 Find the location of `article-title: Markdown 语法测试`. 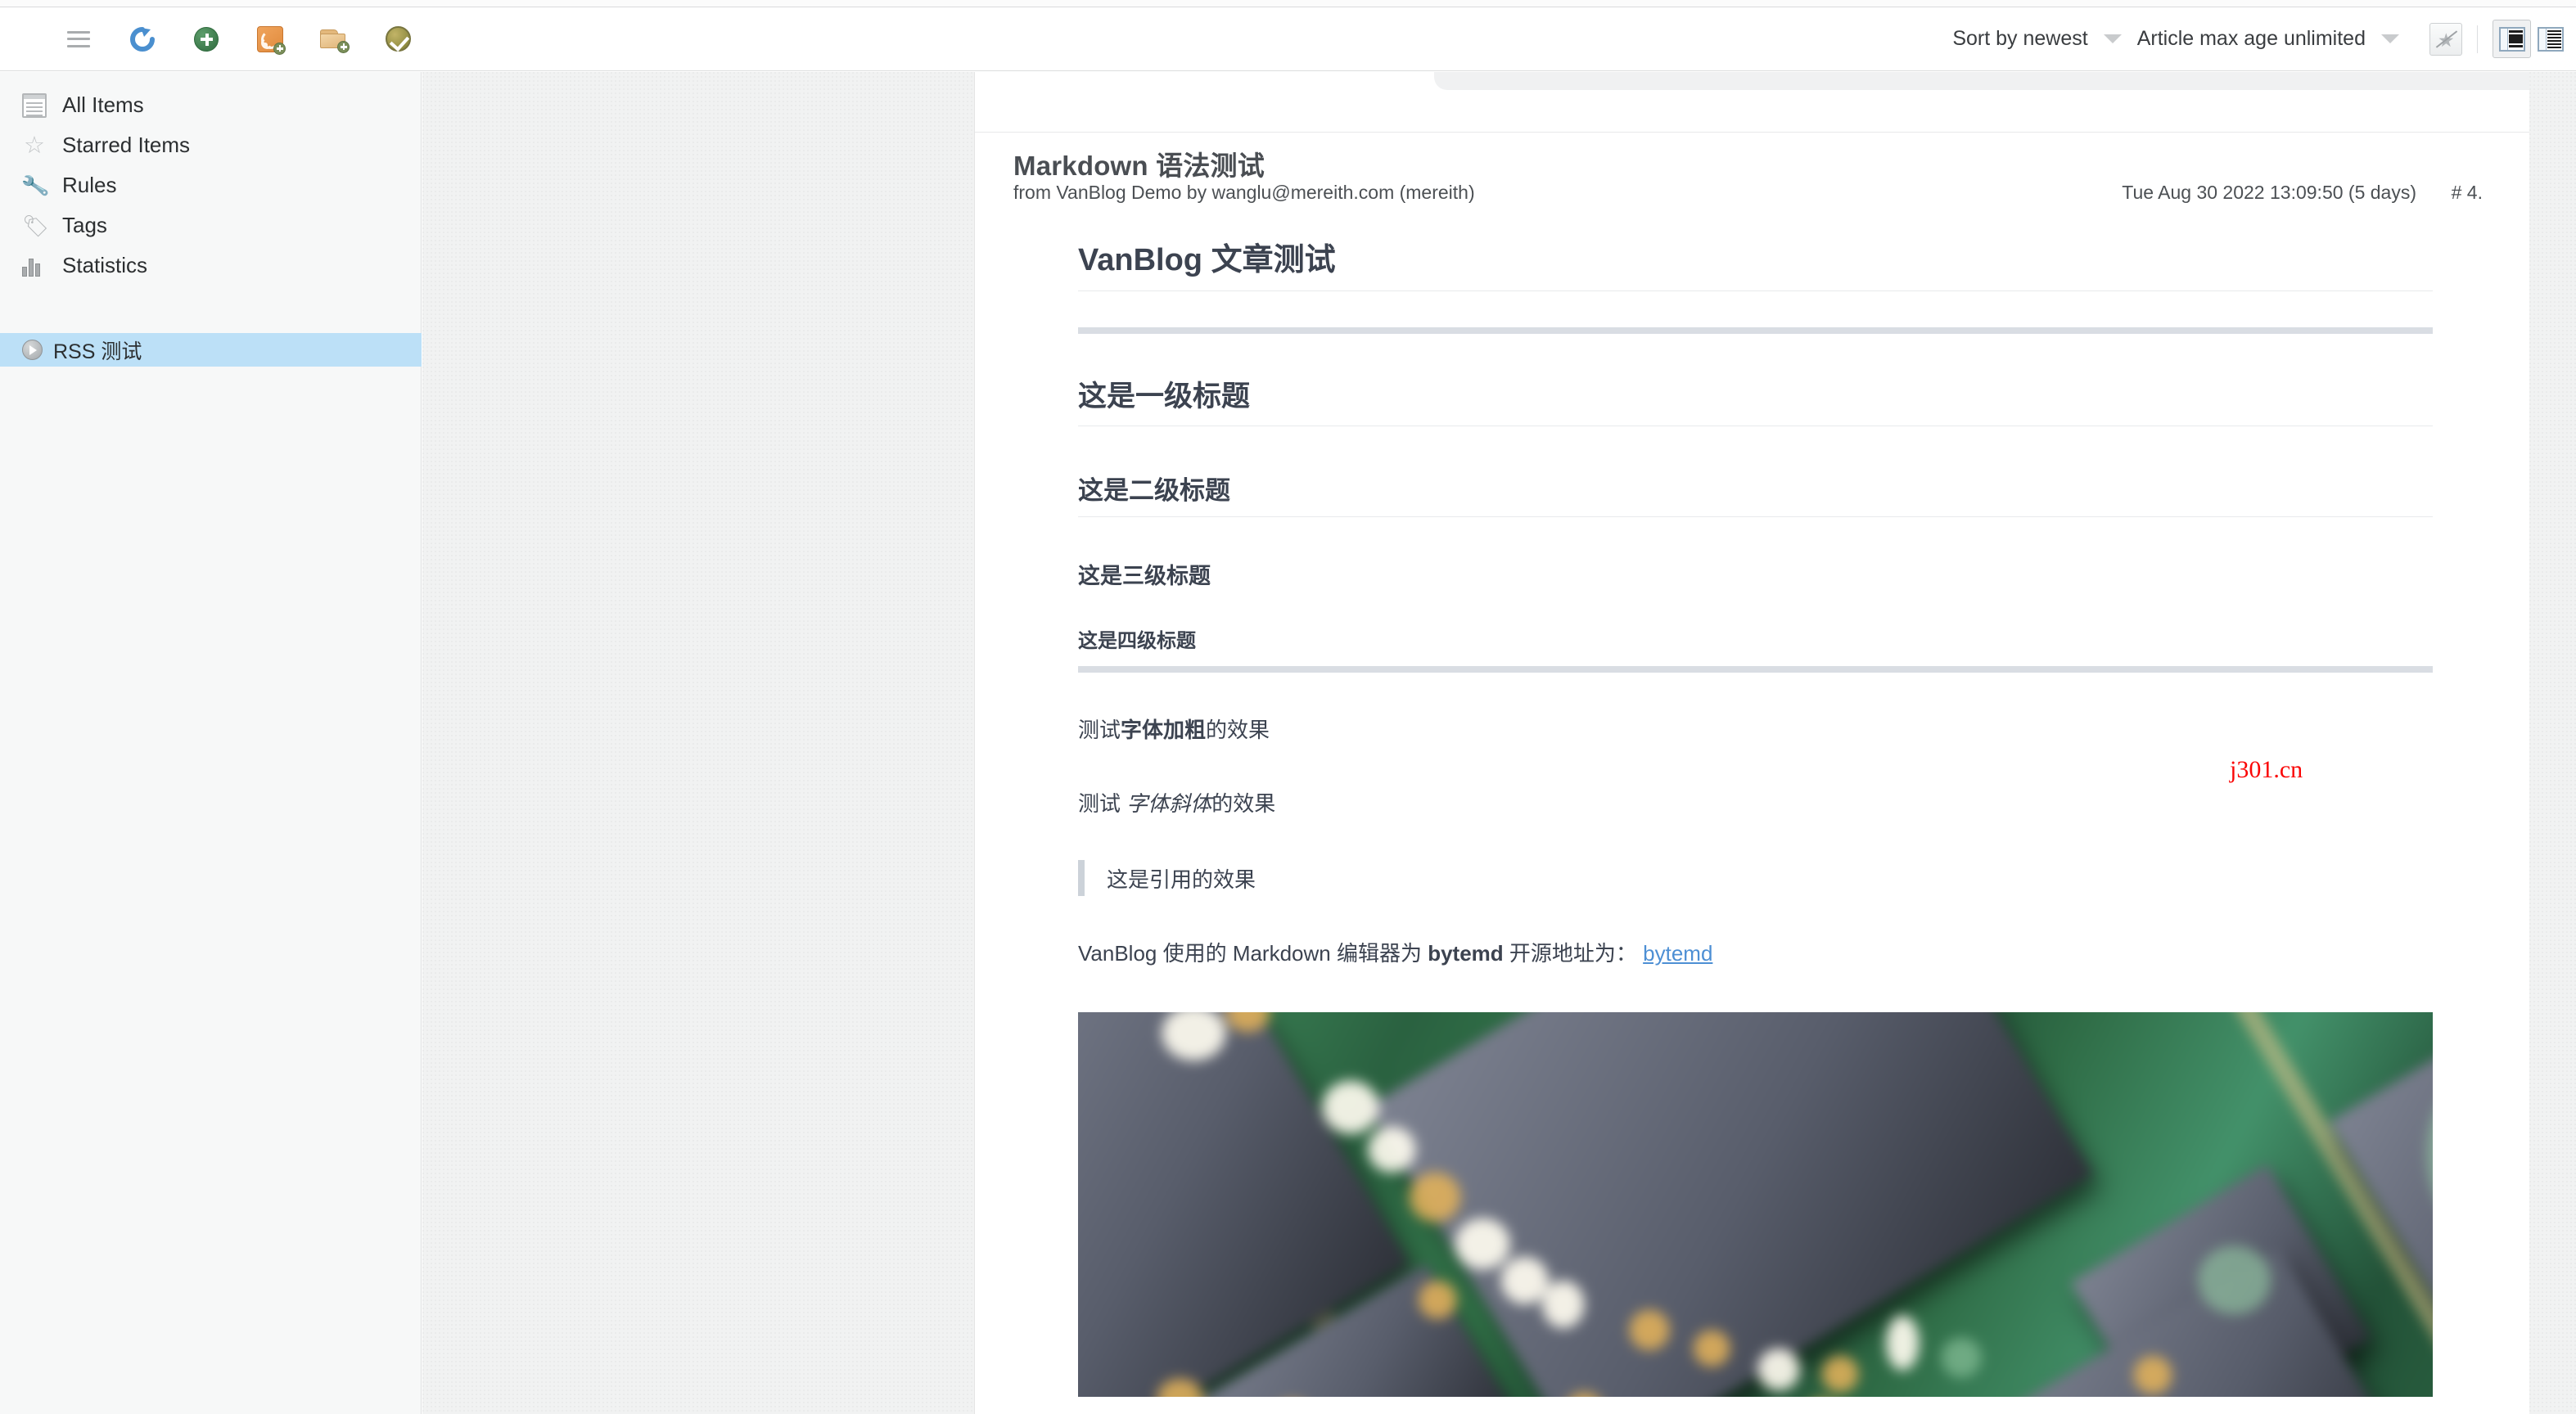

article-title: Markdown 语法测试 is located at coordinates (1139, 166).